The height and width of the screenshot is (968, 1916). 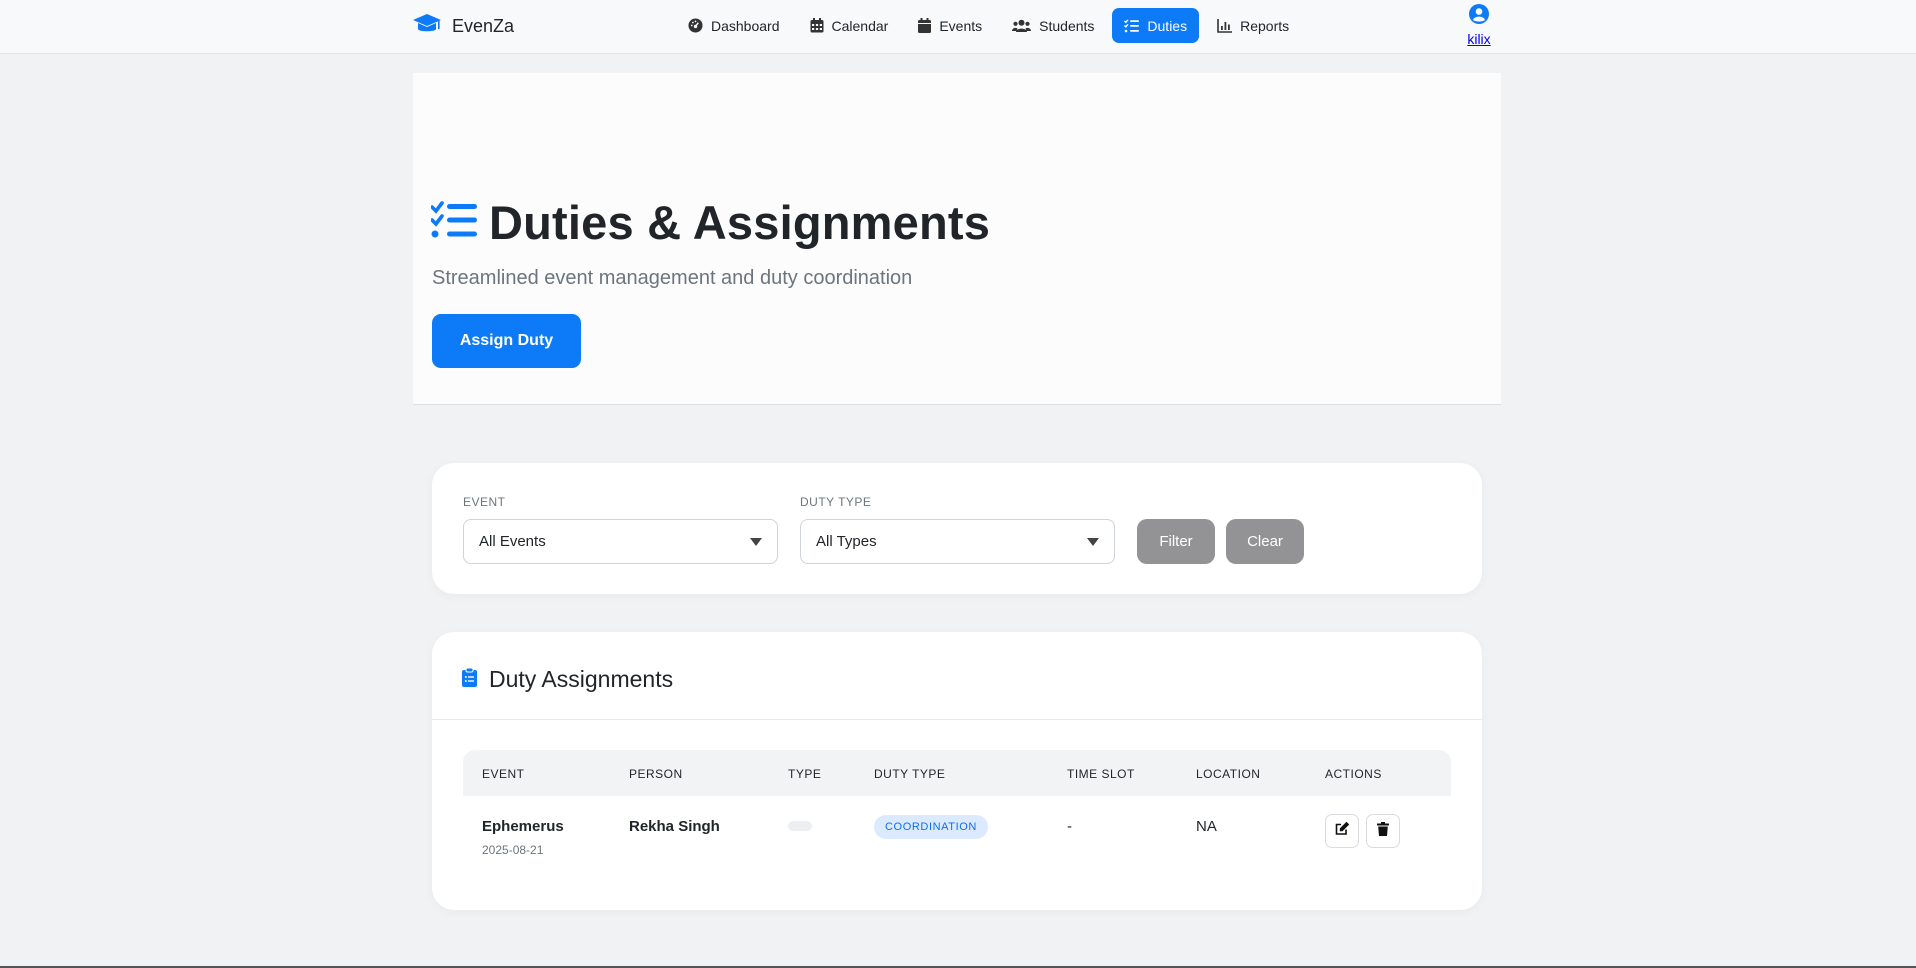 I want to click on delete-button, so click(x=1383, y=831).